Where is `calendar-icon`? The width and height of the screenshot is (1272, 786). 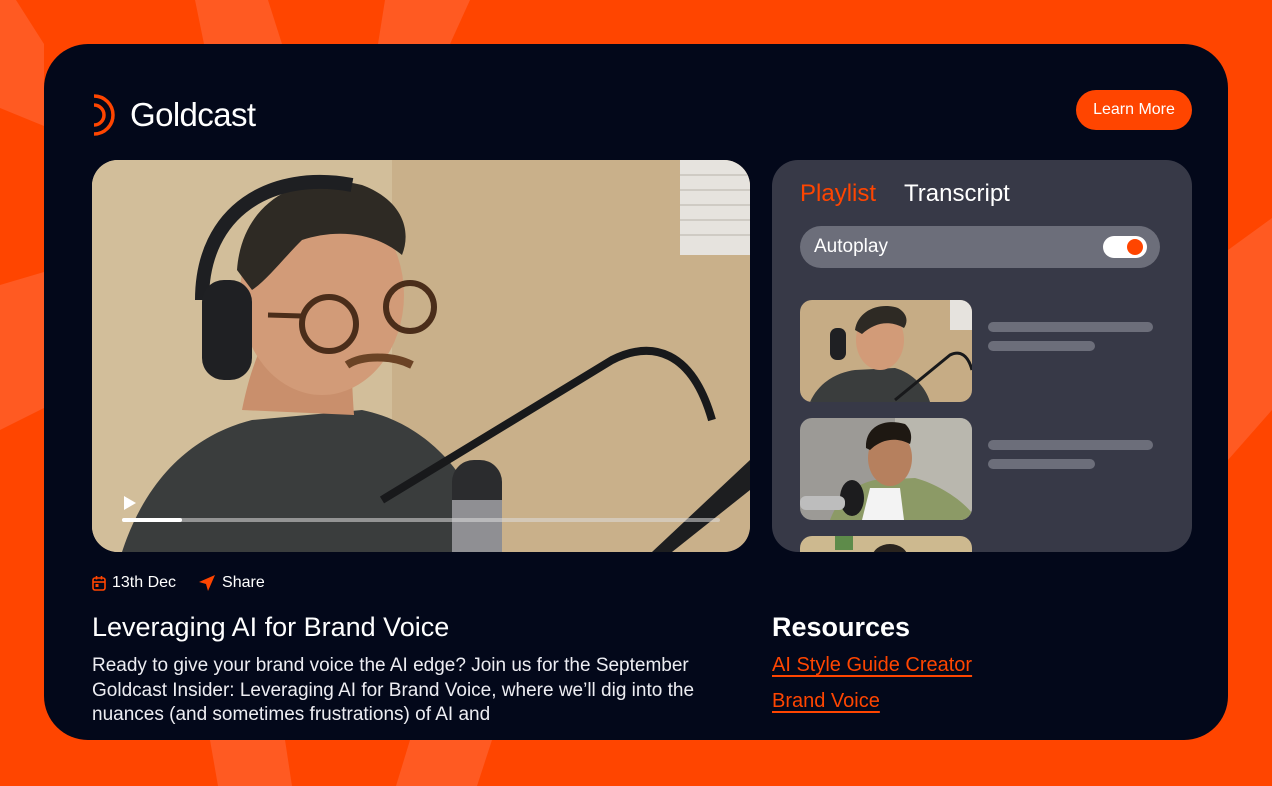
calendar-icon is located at coordinates (99, 583).